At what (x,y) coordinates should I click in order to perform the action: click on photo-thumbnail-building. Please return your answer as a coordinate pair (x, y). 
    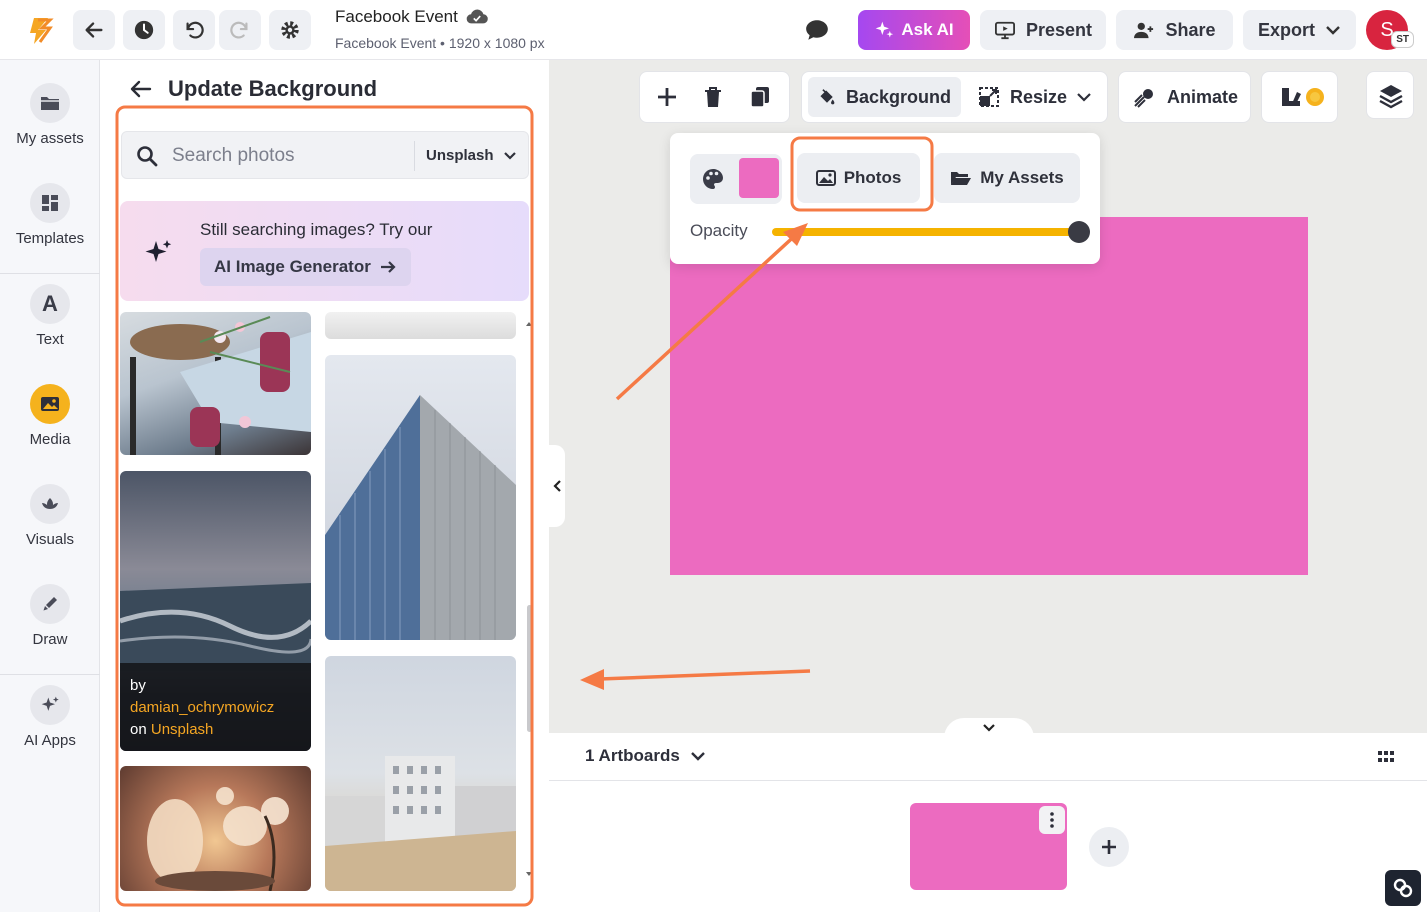
    Looking at the image, I should click on (420, 497).